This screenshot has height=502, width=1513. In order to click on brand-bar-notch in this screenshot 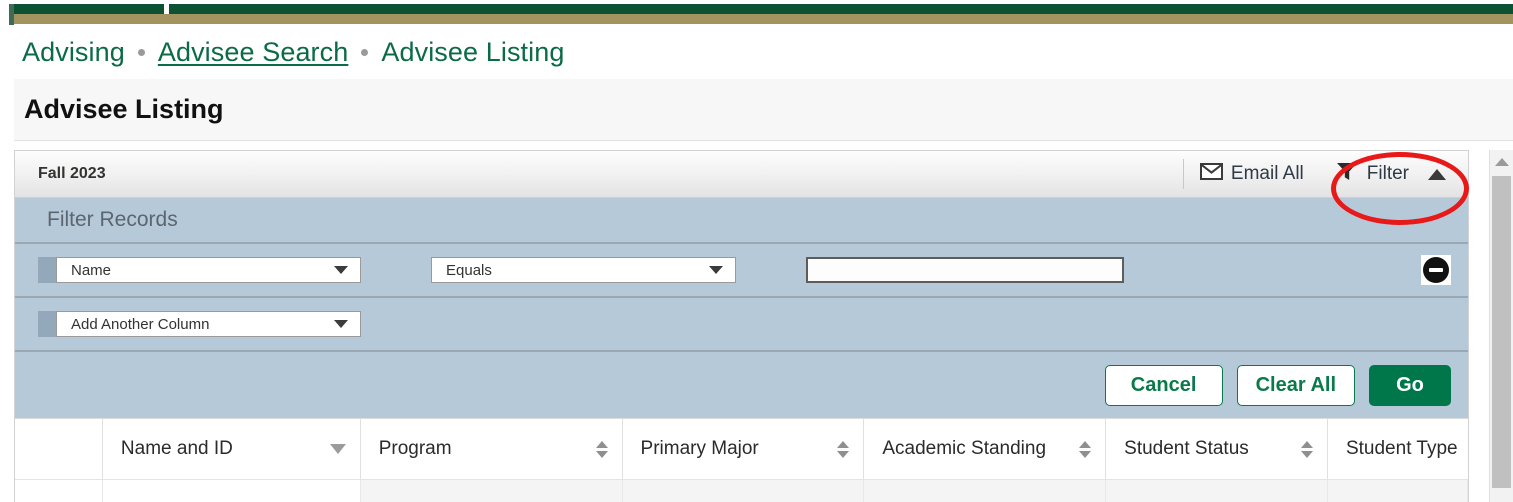, I will do `click(166, 9)`.